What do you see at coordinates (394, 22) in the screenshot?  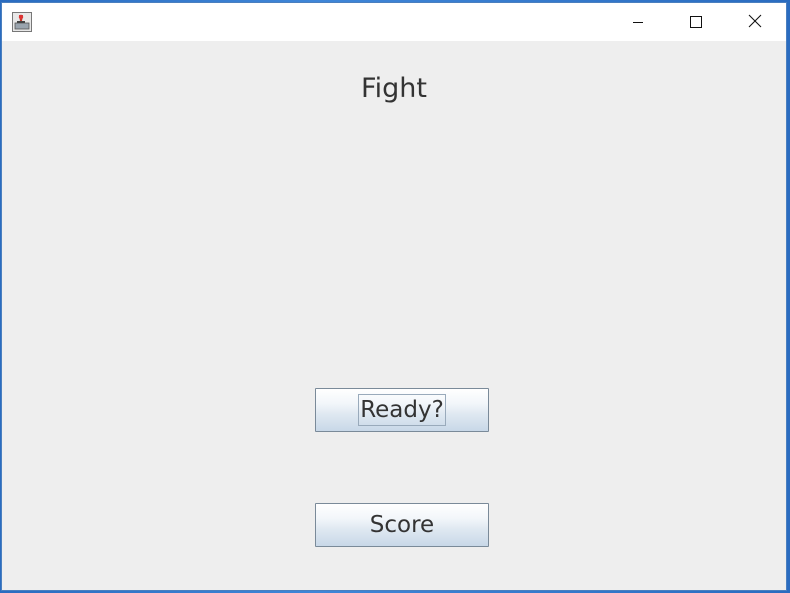 I see `title-bar` at bounding box center [394, 22].